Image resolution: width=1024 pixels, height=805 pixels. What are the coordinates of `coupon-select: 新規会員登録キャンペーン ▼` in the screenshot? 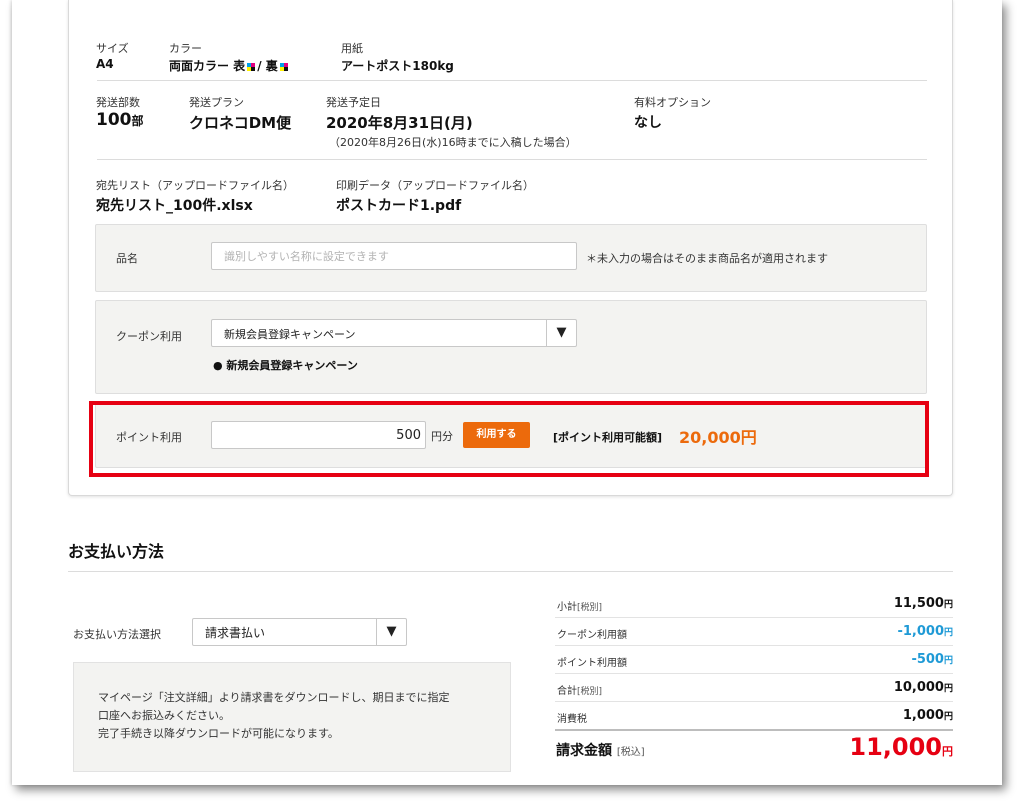 It's located at (394, 333).